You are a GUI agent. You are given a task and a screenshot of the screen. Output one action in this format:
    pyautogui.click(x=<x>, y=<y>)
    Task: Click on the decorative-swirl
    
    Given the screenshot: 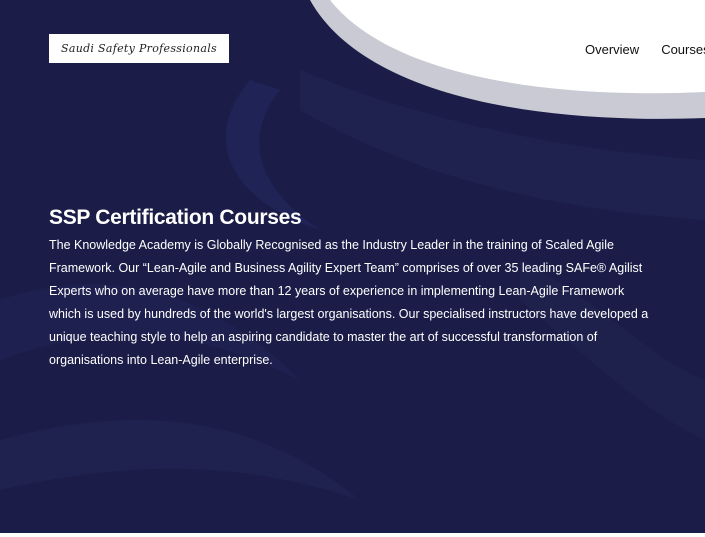 What is the action you would take?
    pyautogui.click(x=180, y=460)
    